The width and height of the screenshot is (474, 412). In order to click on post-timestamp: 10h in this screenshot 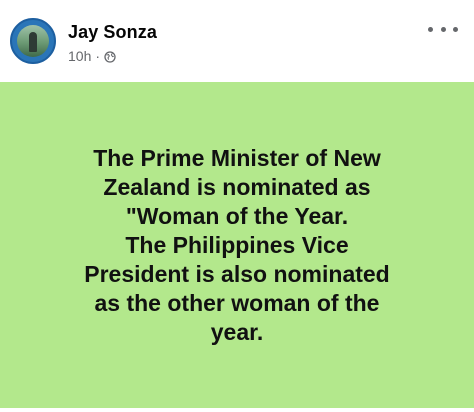, I will do `click(79, 56)`.